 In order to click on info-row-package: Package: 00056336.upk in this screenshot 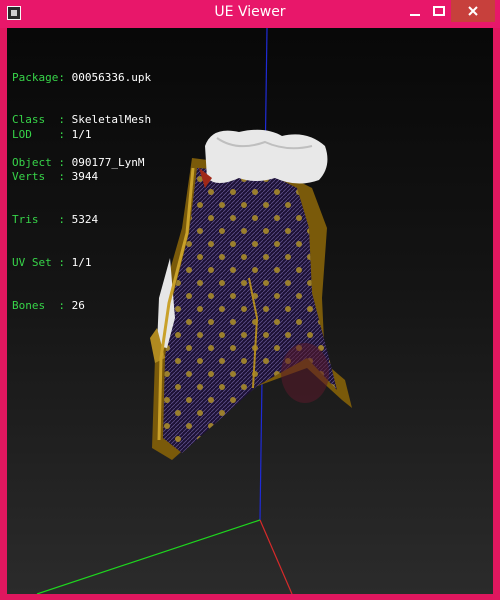, I will do `click(81, 78)`.